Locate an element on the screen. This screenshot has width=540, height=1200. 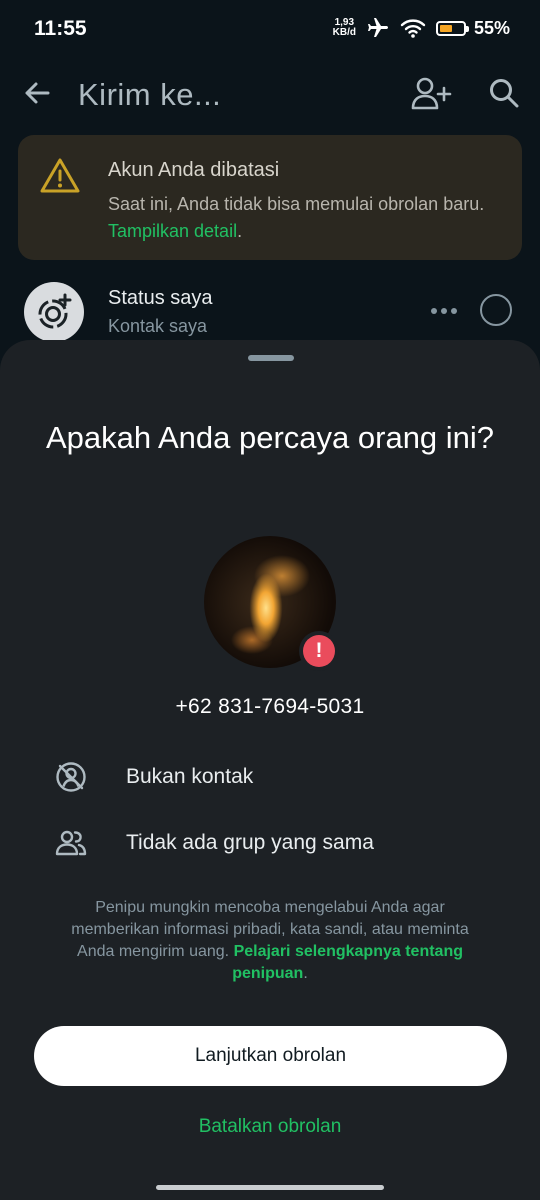
airplane-icon is located at coordinates (377, 27).